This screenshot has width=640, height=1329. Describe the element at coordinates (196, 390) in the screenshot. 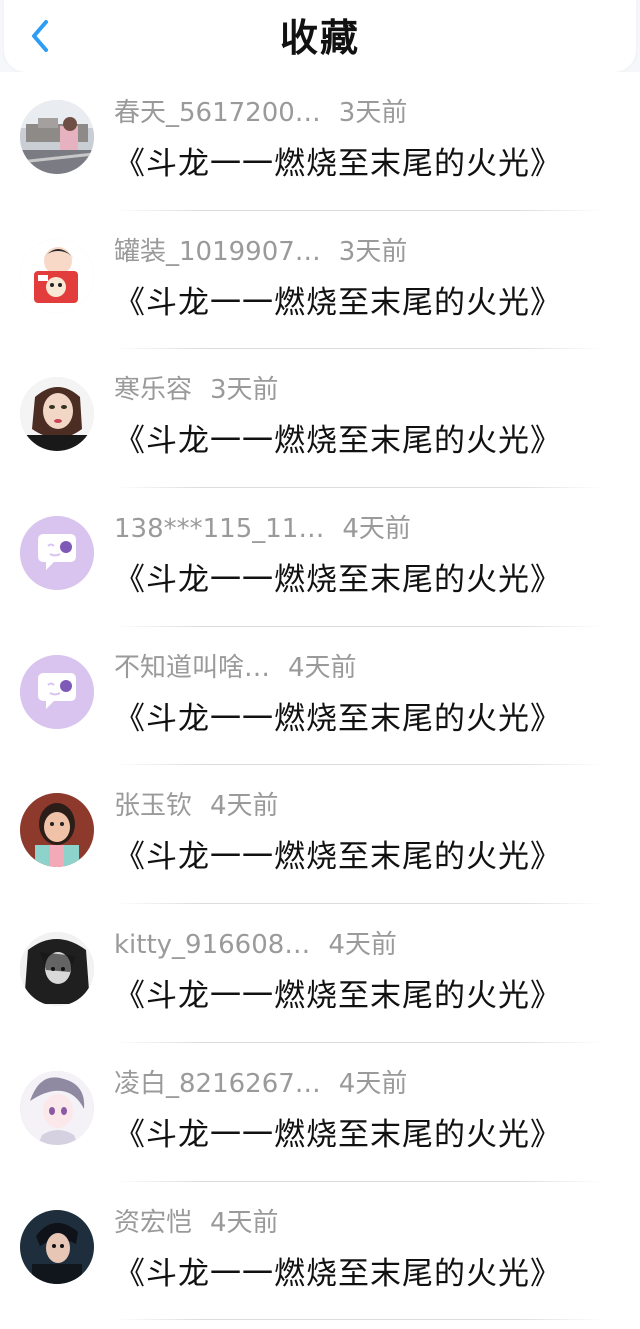

I see `item-meta: 寒乐容 3天前` at that location.